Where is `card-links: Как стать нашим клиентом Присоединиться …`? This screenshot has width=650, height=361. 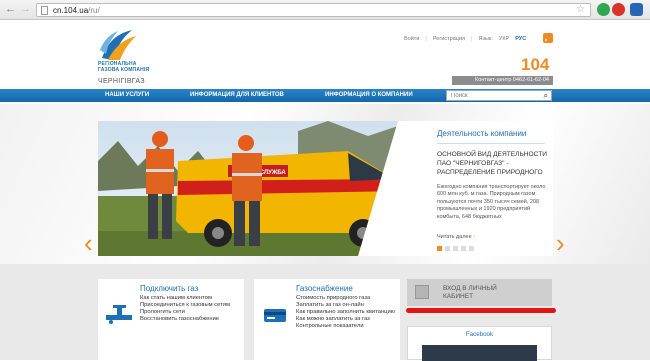 card-links: Как стать нашим клиентом Присоединиться … is located at coordinates (194, 309).